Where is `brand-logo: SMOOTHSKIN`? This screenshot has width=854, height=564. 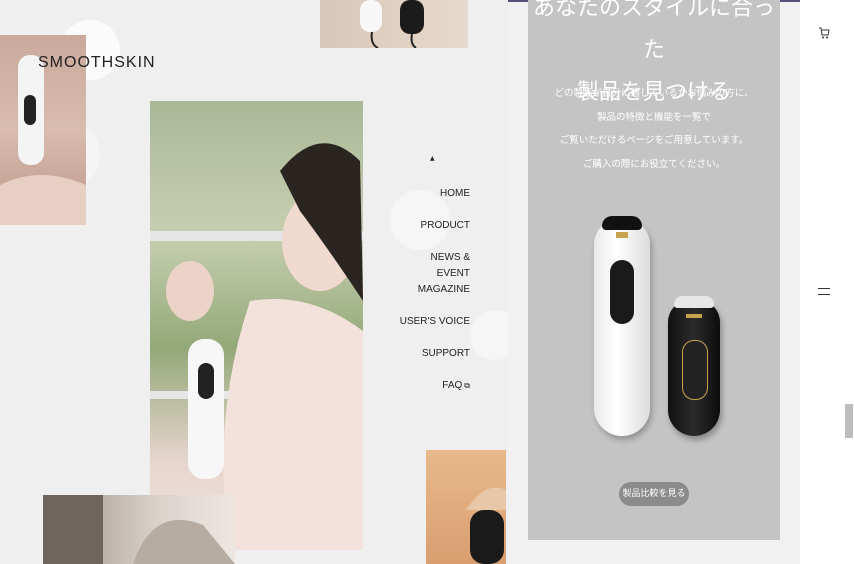 brand-logo: SMOOTHSKIN is located at coordinates (97, 63).